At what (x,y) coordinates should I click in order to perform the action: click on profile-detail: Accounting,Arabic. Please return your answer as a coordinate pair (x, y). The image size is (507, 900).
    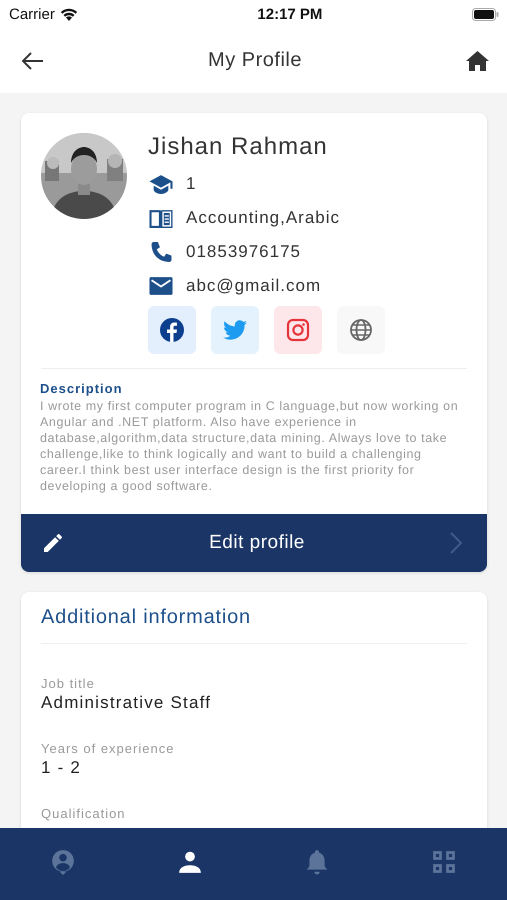
    Looking at the image, I should click on (263, 218).